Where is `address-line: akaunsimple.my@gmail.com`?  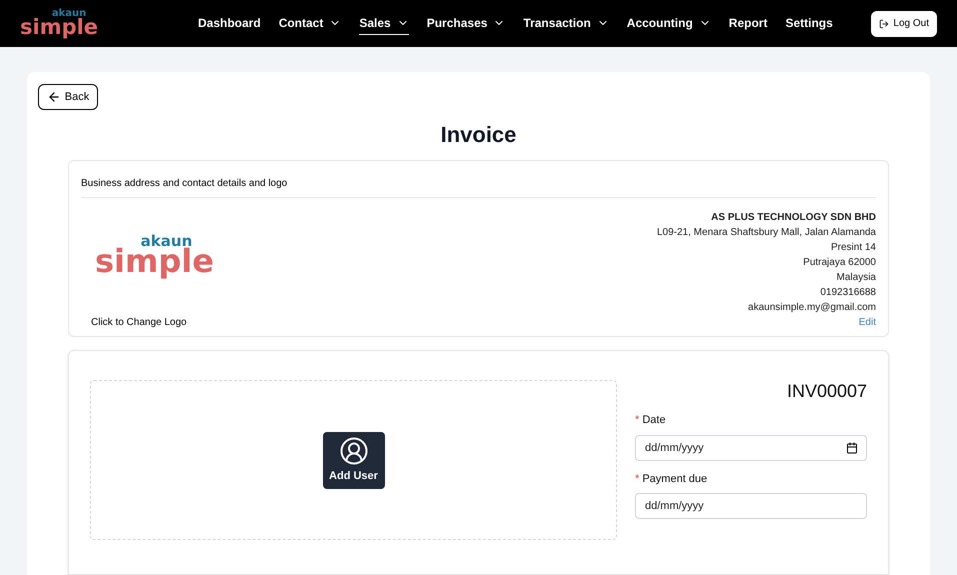 address-line: akaunsimple.my@gmail.com is located at coordinates (812, 308).